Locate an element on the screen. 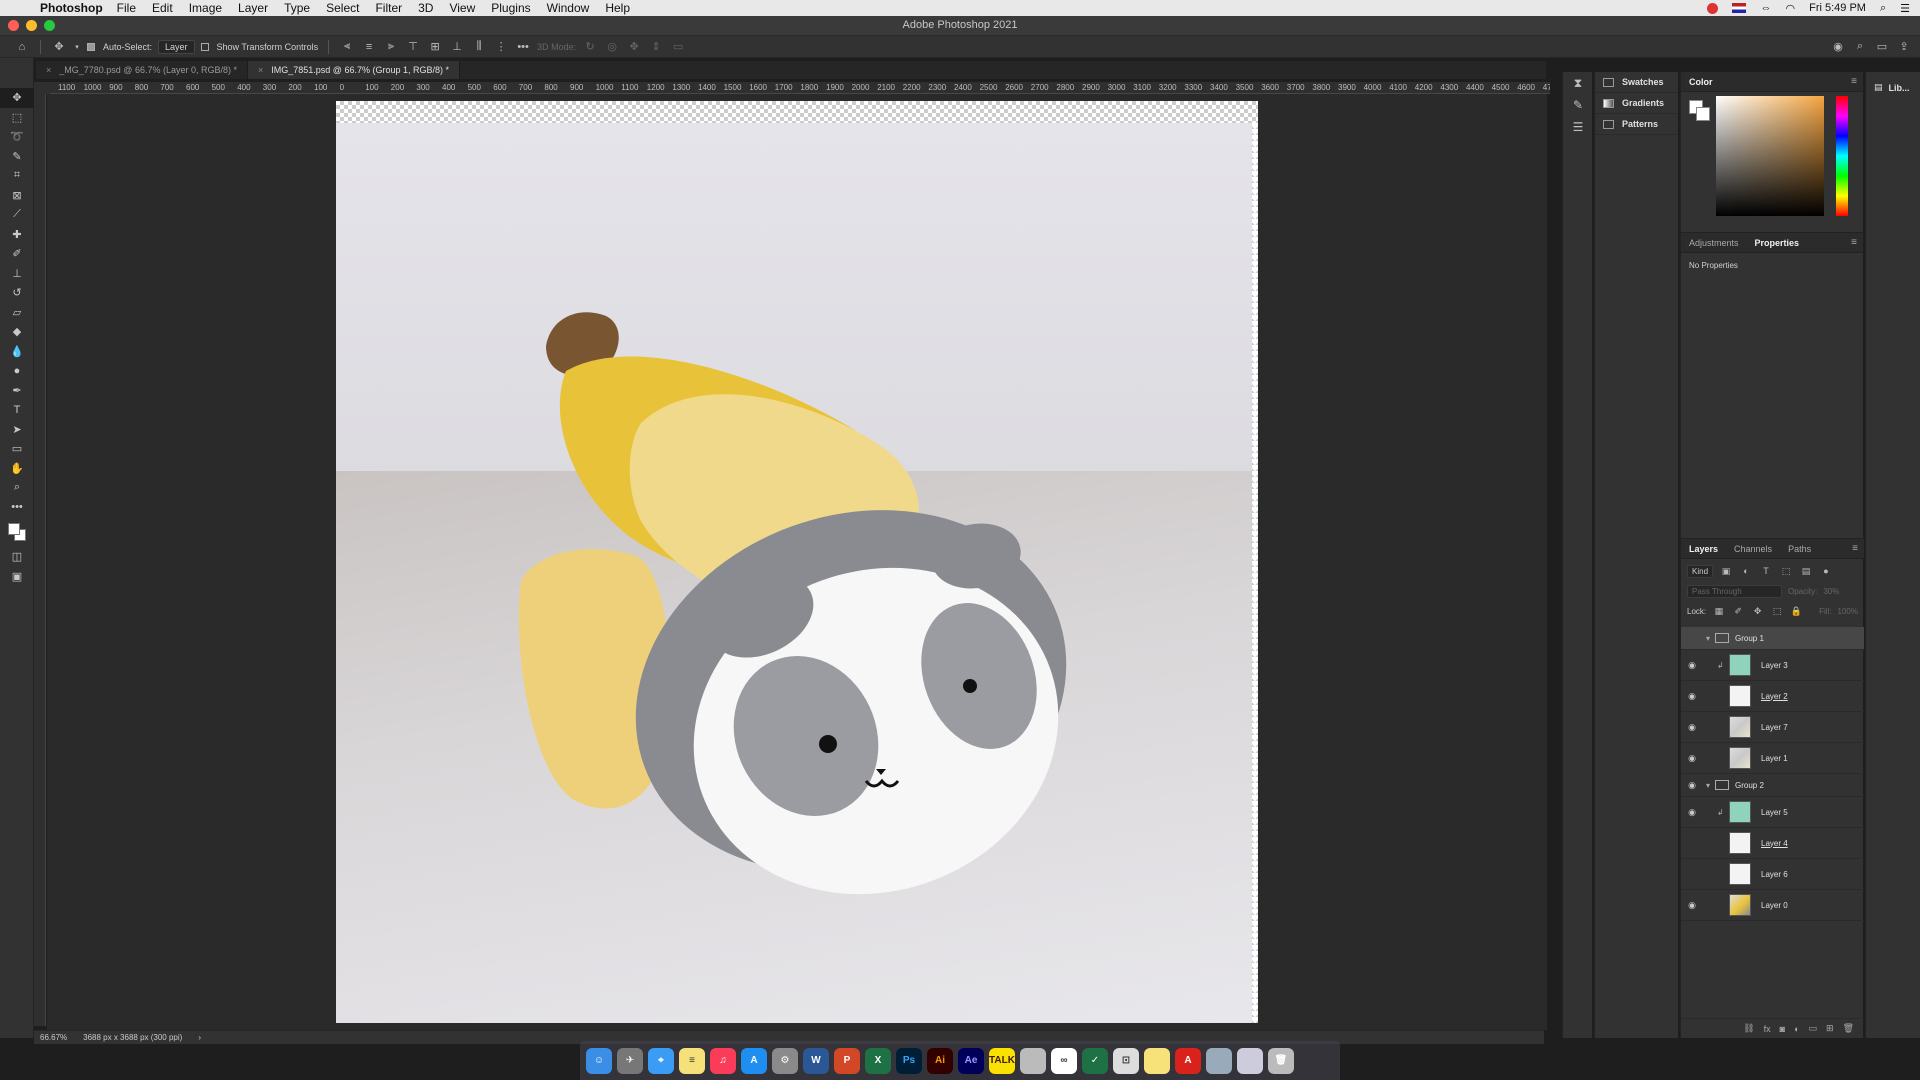  3d-scale-icon: ▭ is located at coordinates (678, 47).